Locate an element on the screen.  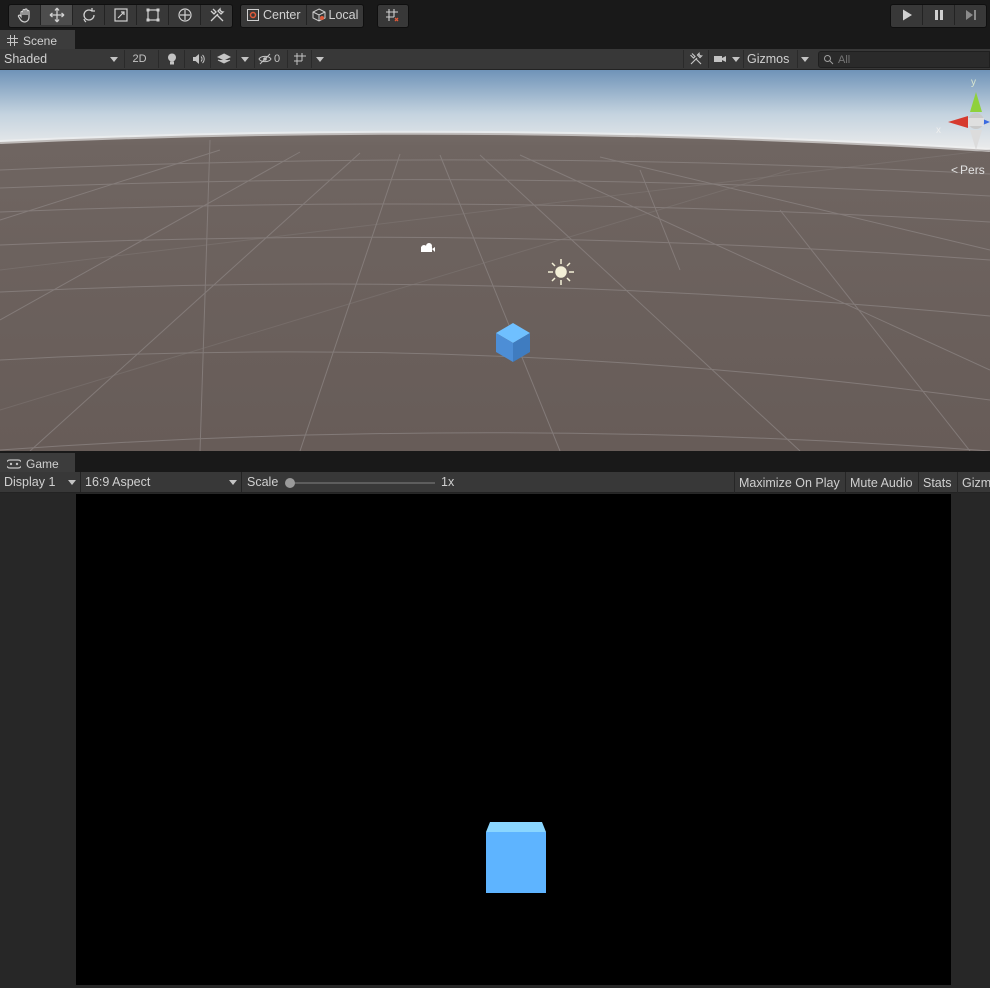
hand-icon is located at coordinates (23, 15).